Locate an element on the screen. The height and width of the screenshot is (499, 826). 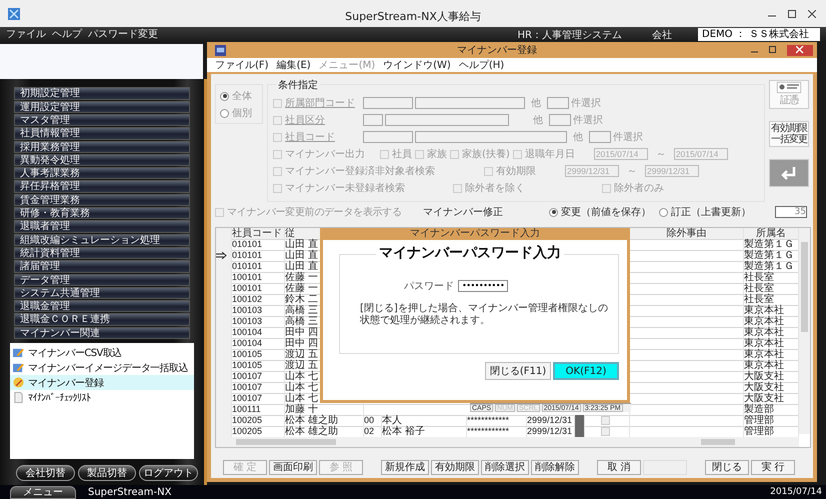
footer-button: 閉じる is located at coordinates (727, 467).